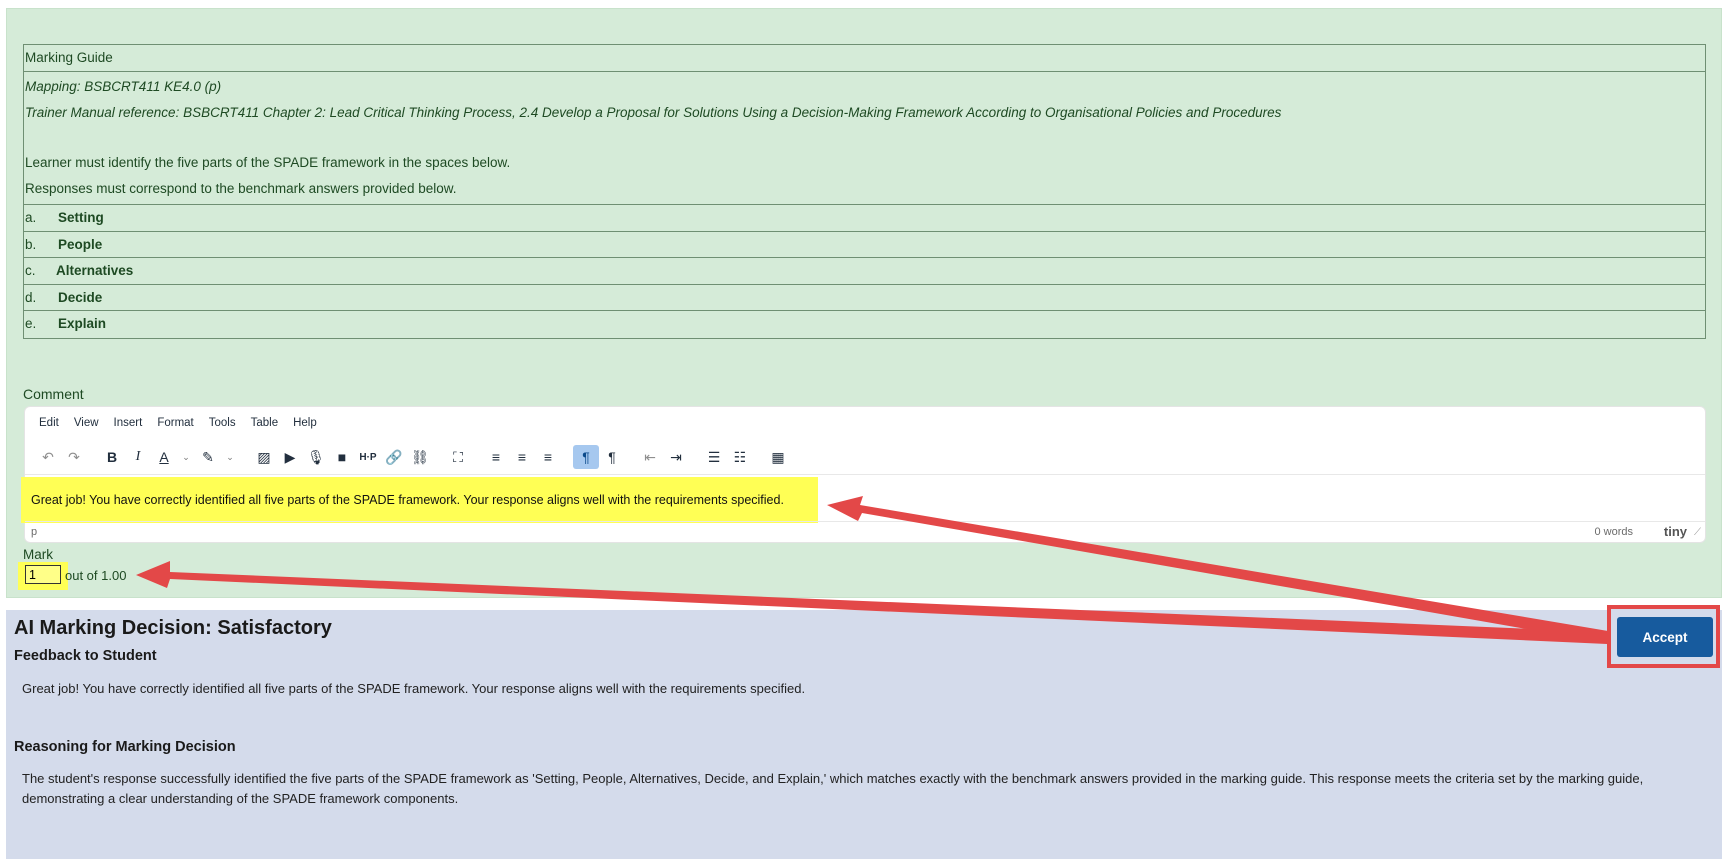 Image resolution: width=1729 pixels, height=859 pixels. Describe the element at coordinates (864, 298) in the screenshot. I see `benchmark-item: d. Decide` at that location.